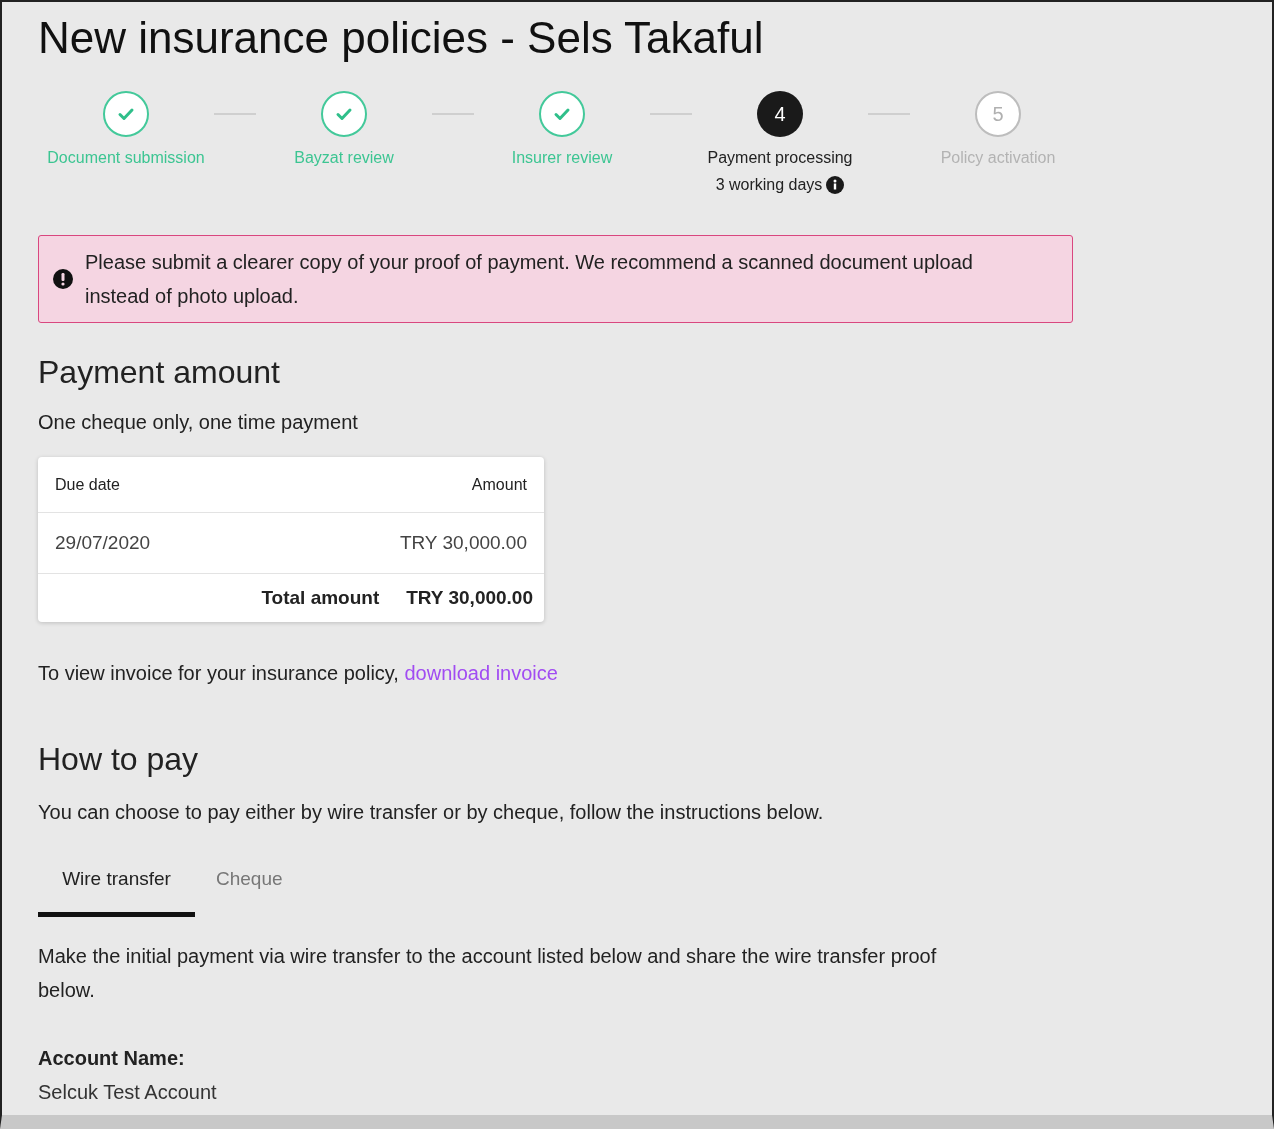  Describe the element at coordinates (431, 812) in the screenshot. I see `section-intro: You can choose to pay either by wire transfer or by cheque, follow the instructions below.` at that location.